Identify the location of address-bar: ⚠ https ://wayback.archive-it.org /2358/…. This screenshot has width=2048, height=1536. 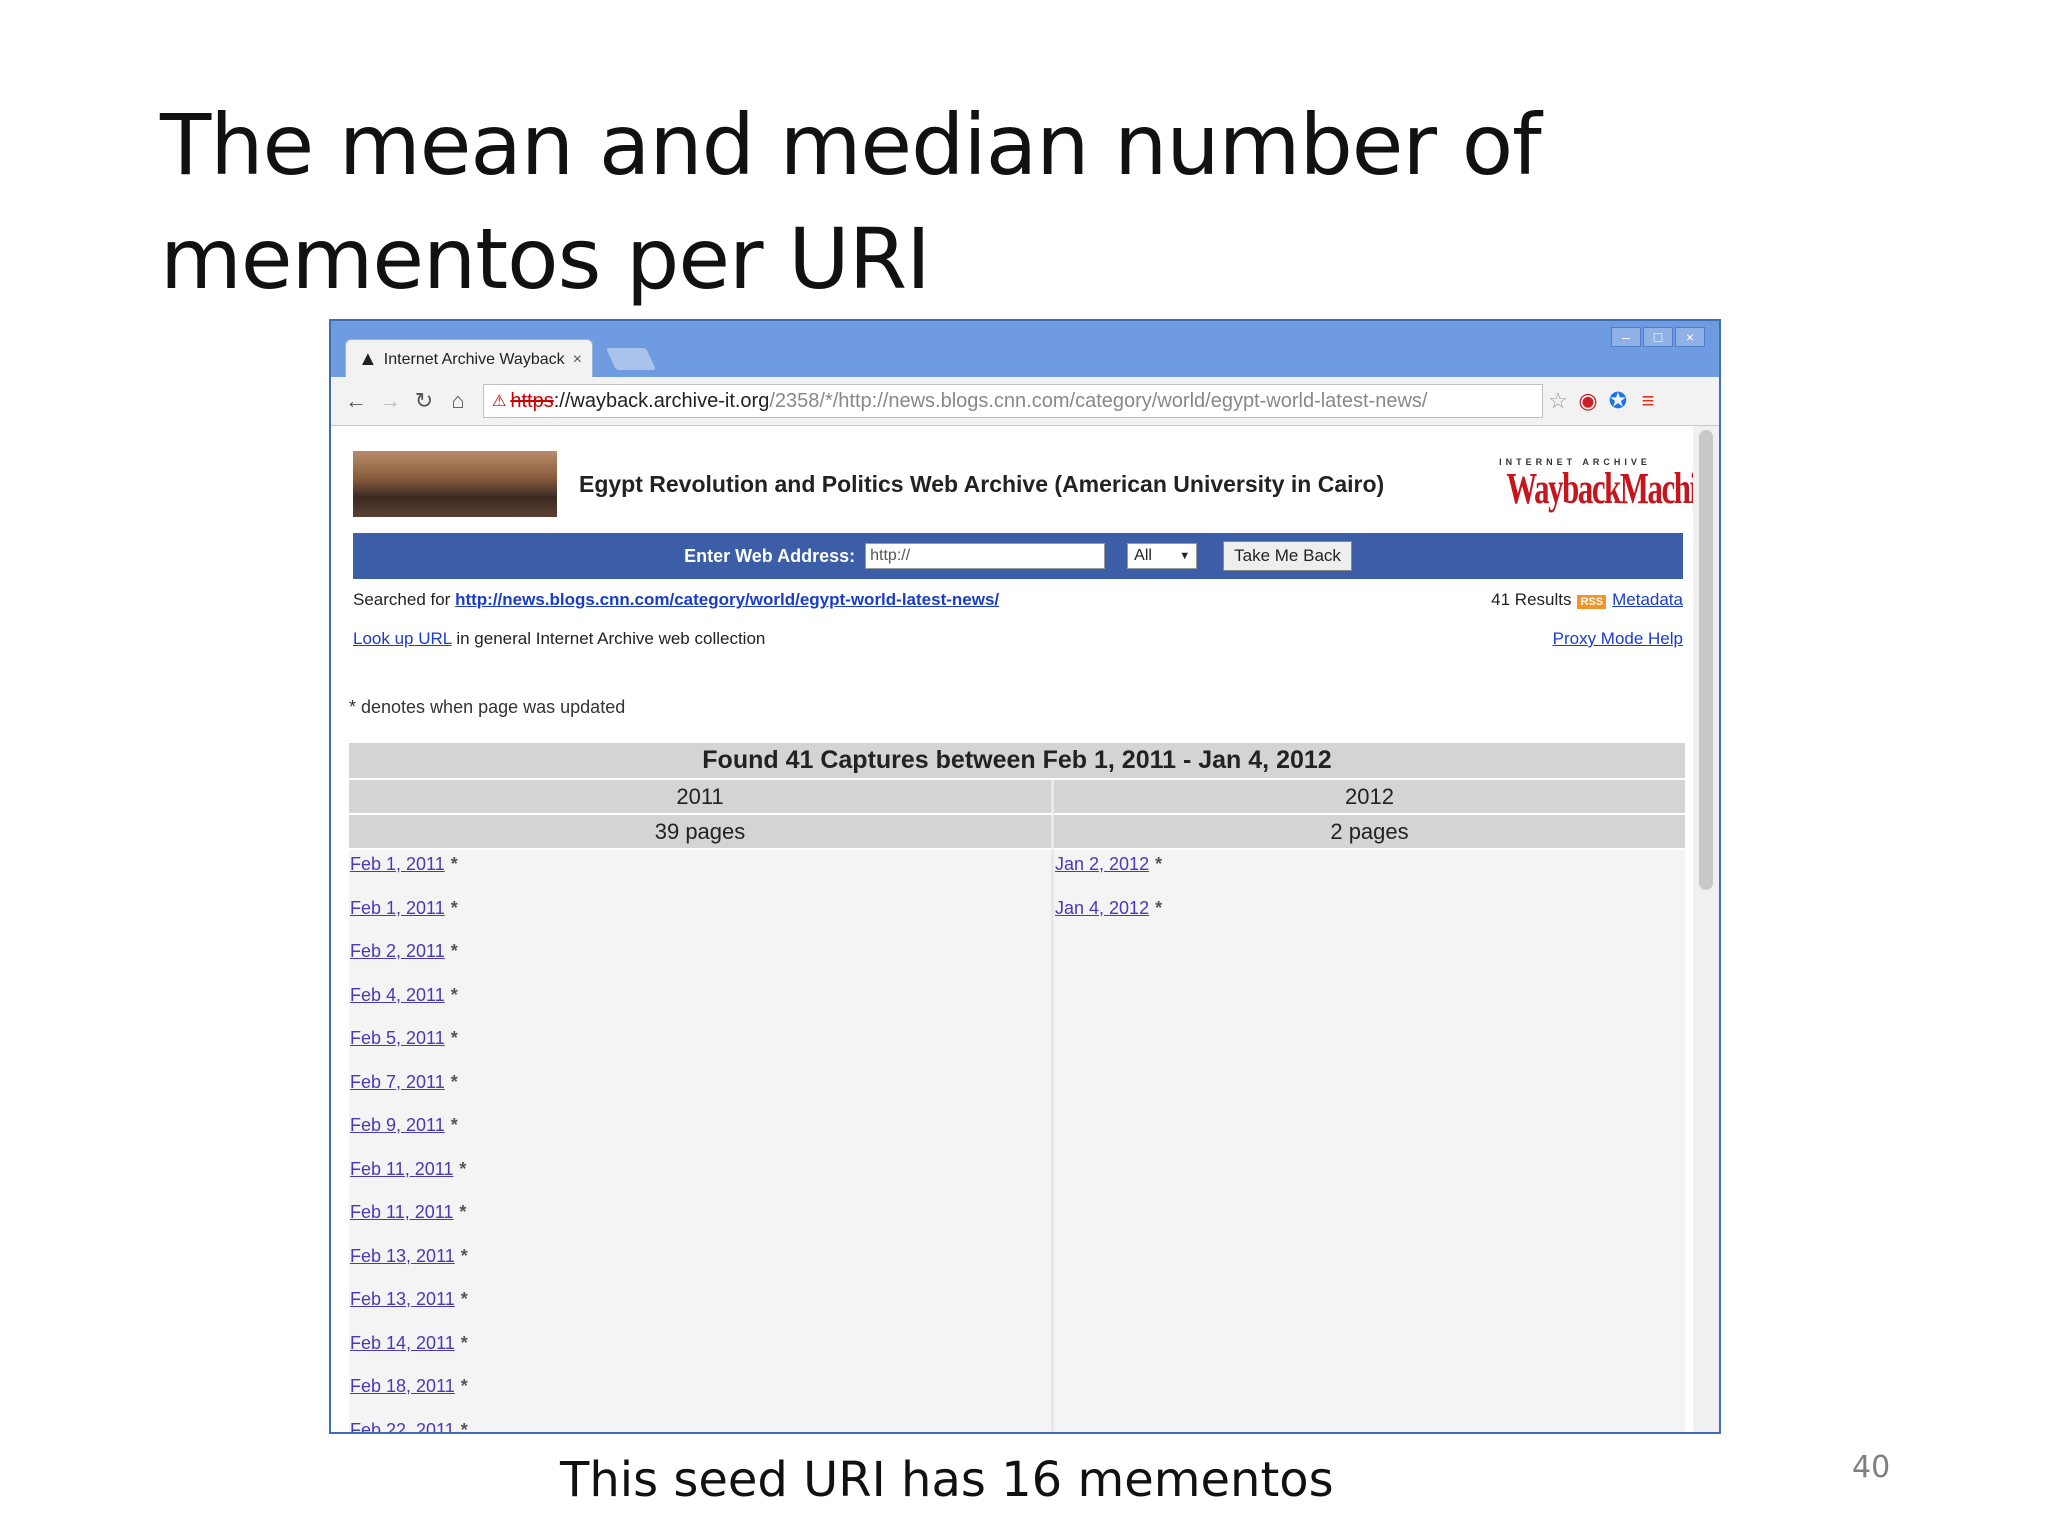
(1013, 401).